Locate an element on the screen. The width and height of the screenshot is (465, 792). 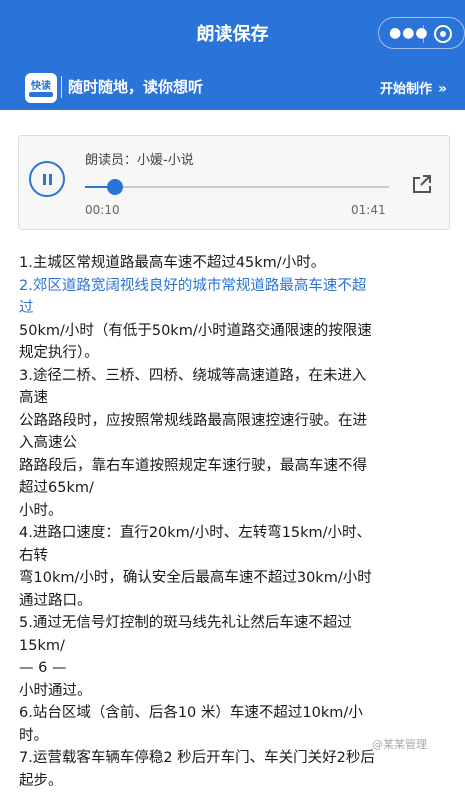
text-line: 15km/ is located at coordinates (235, 646).